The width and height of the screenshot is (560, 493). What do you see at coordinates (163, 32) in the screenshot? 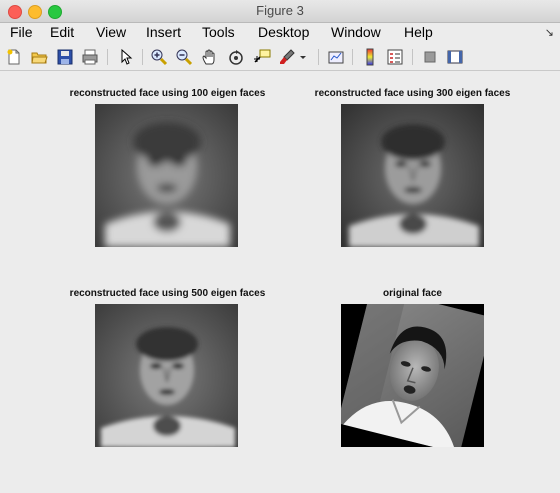
I see `menu-insert: Insert` at bounding box center [163, 32].